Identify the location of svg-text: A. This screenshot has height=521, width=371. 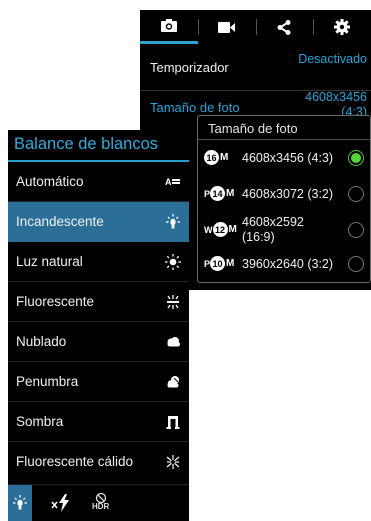
(168, 182).